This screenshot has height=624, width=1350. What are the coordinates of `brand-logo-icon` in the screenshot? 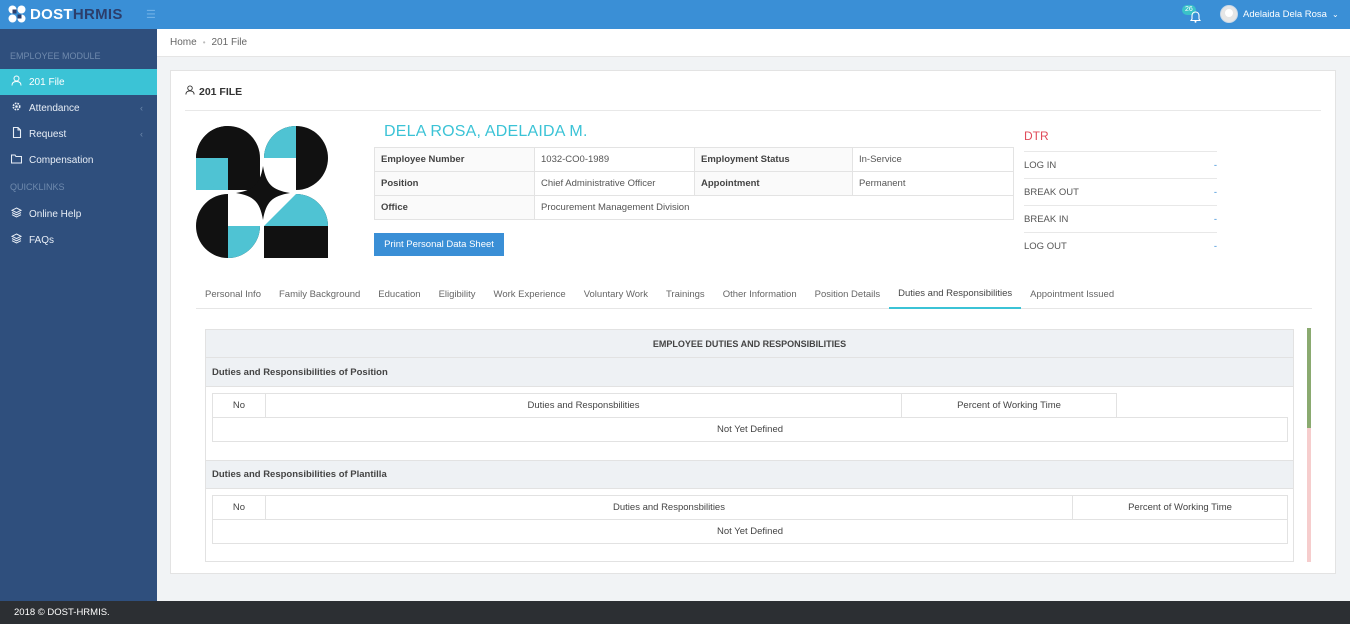 It's located at (17, 14).